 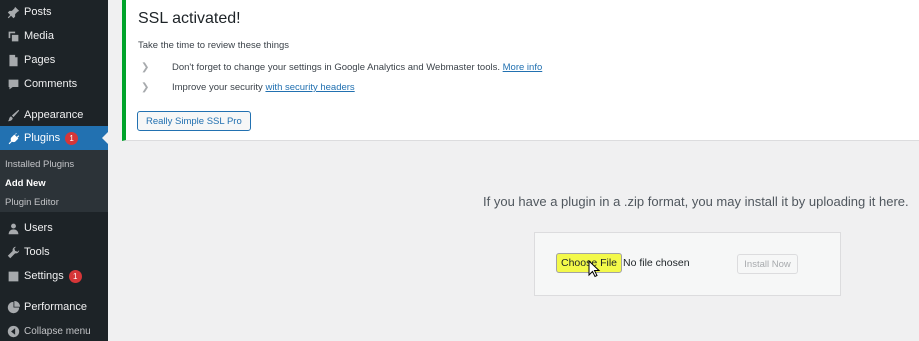 What do you see at coordinates (54, 12) in the screenshot?
I see `sidebar-item-posts: Posts` at bounding box center [54, 12].